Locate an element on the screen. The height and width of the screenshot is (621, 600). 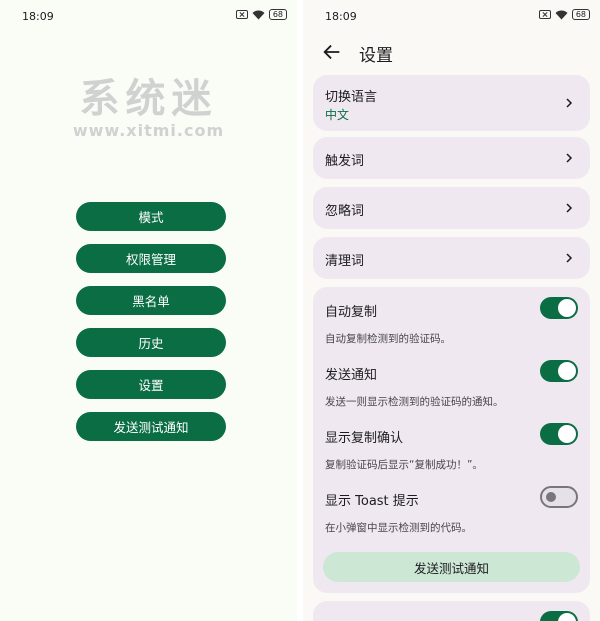
send-notification-row: 发送通知 发送一则显示检测到的验证码的通知。 is located at coordinates (451, 381).